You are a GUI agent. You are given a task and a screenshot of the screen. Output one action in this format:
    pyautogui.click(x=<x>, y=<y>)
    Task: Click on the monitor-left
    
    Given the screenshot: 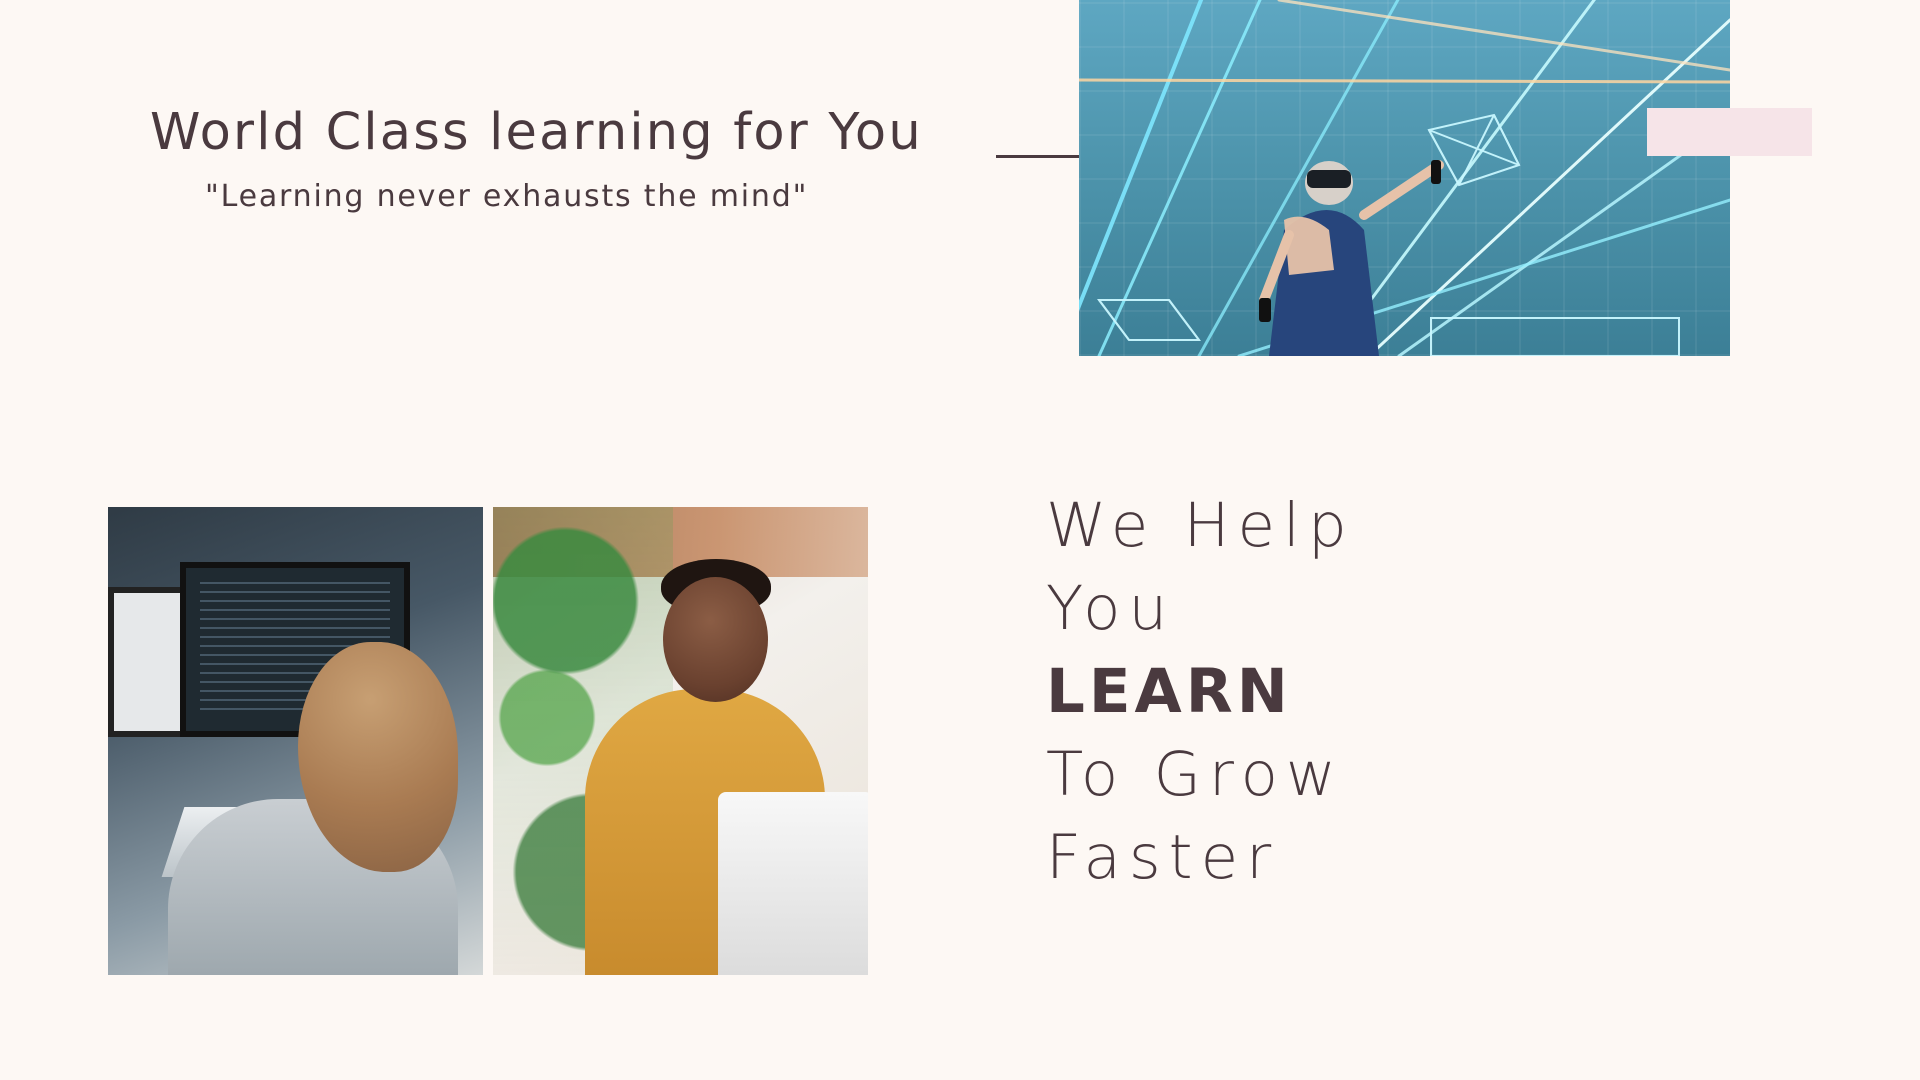 What is the action you would take?
    pyautogui.click(x=148, y=662)
    